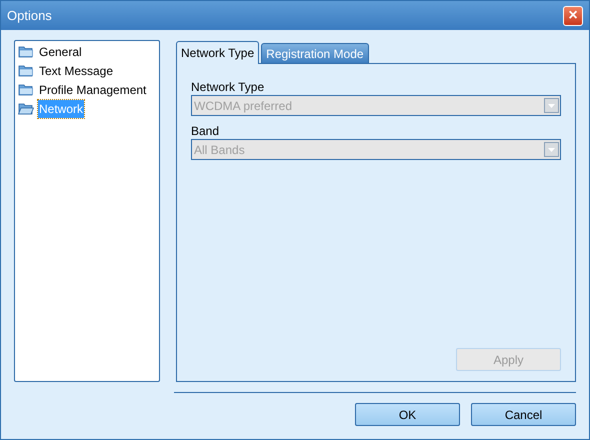 The height and width of the screenshot is (440, 590). Describe the element at coordinates (93, 89) in the screenshot. I see `tree-item: Profile Management` at that location.